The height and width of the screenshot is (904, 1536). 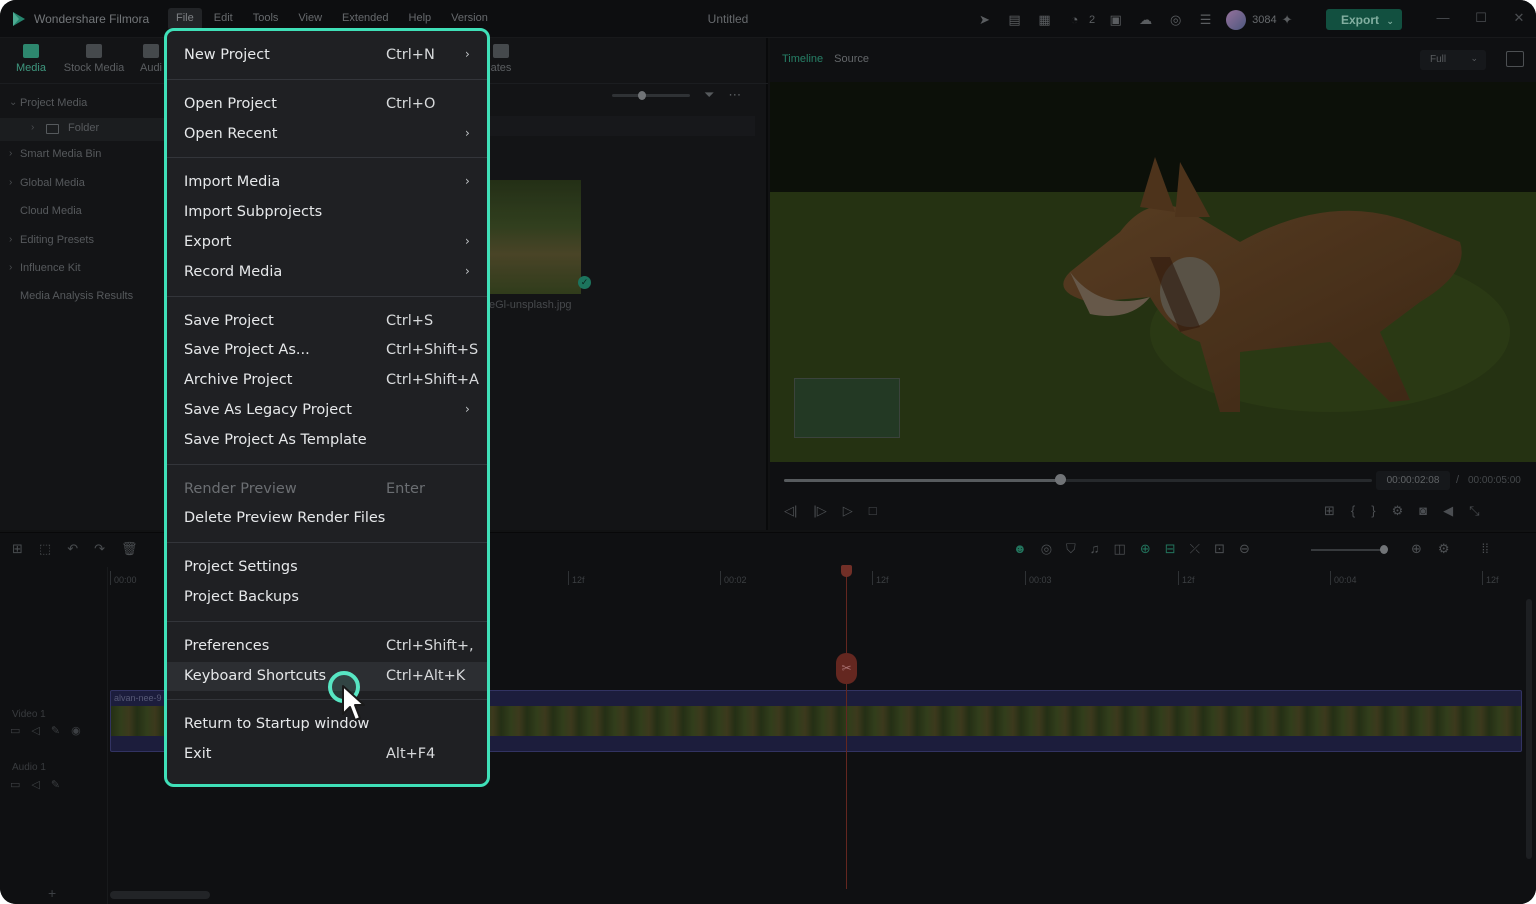 I want to click on menu-item-project-backups: Project Backups, so click(x=327, y=598).